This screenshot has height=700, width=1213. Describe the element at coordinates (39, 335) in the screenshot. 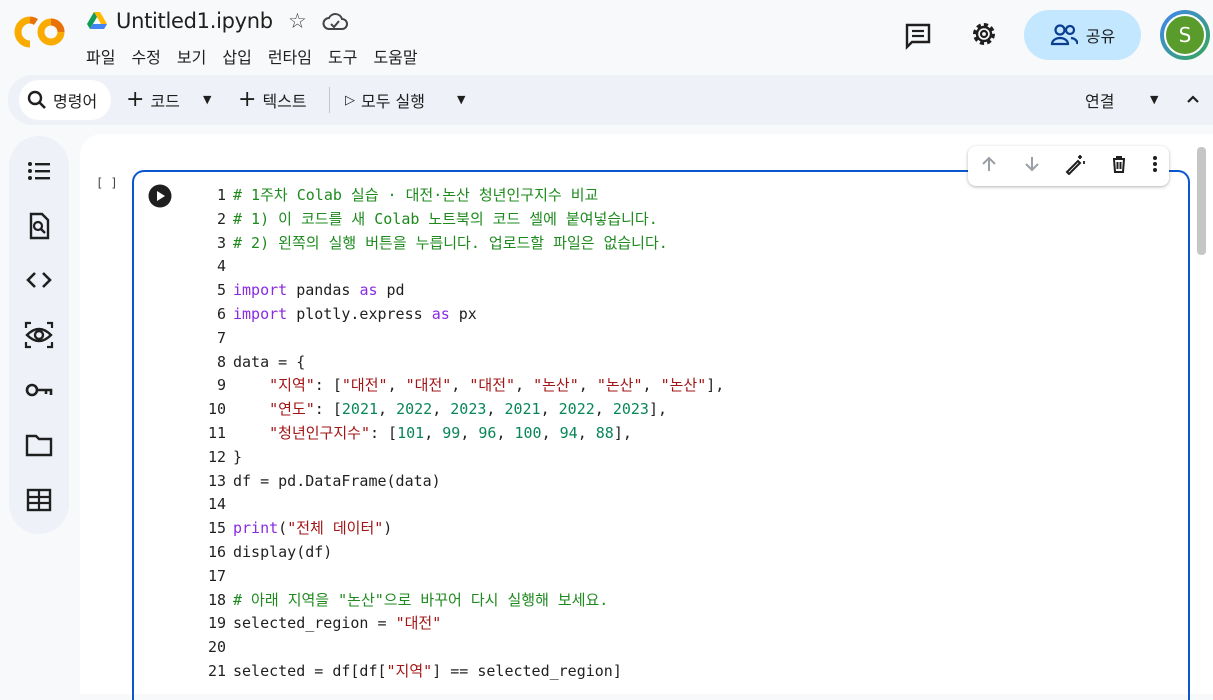

I see `variables-inspector-icon` at that location.